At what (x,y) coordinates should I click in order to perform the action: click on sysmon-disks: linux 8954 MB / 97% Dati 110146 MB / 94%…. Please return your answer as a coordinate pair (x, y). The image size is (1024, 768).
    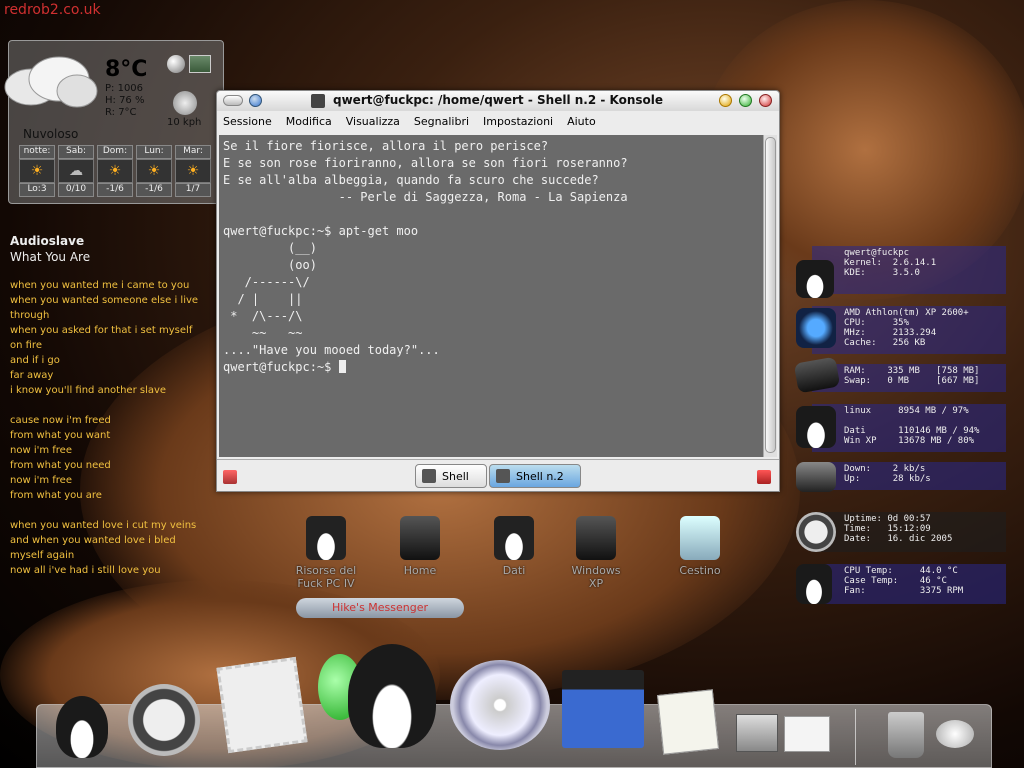
    Looking at the image, I should click on (901, 428).